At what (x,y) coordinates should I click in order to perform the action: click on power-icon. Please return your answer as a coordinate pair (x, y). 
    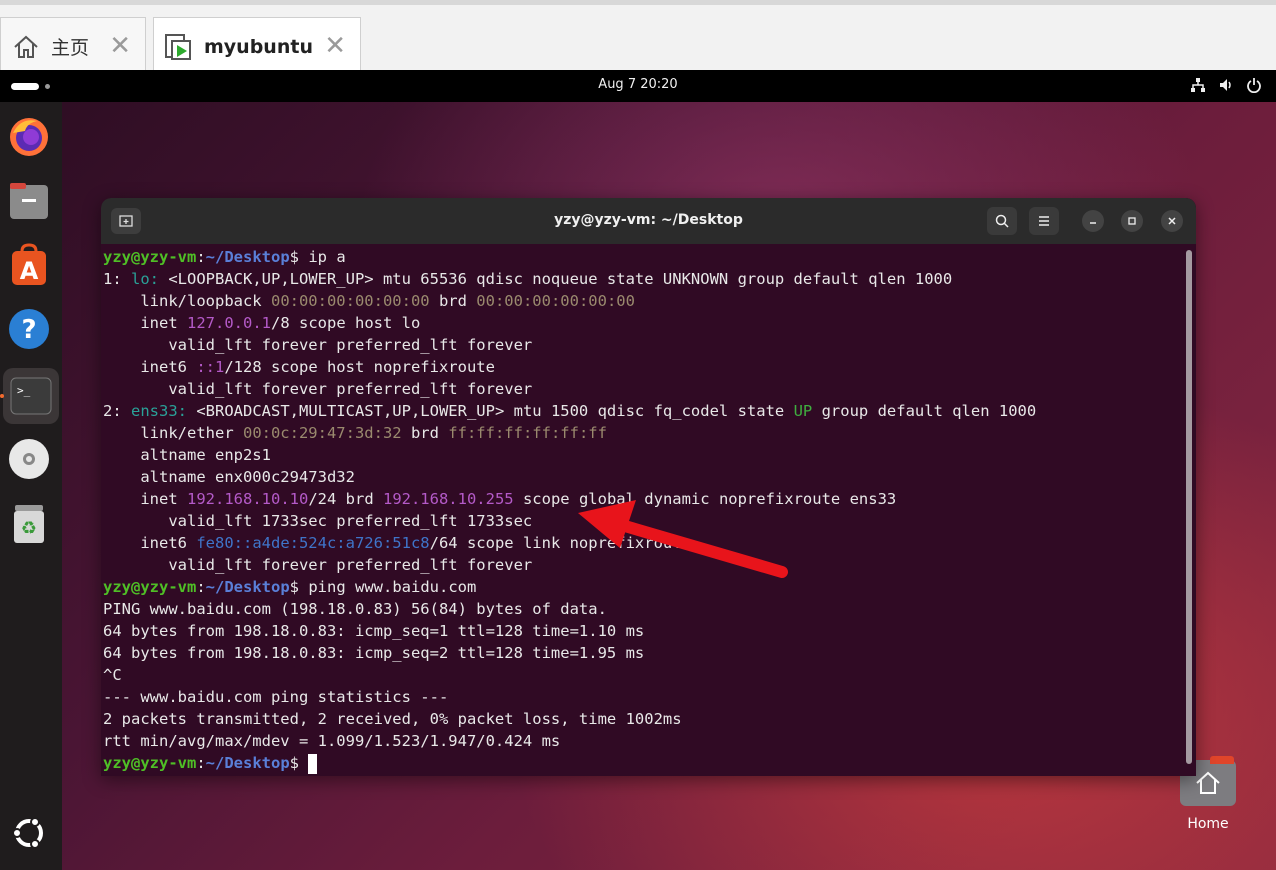
    Looking at the image, I should click on (1254, 87).